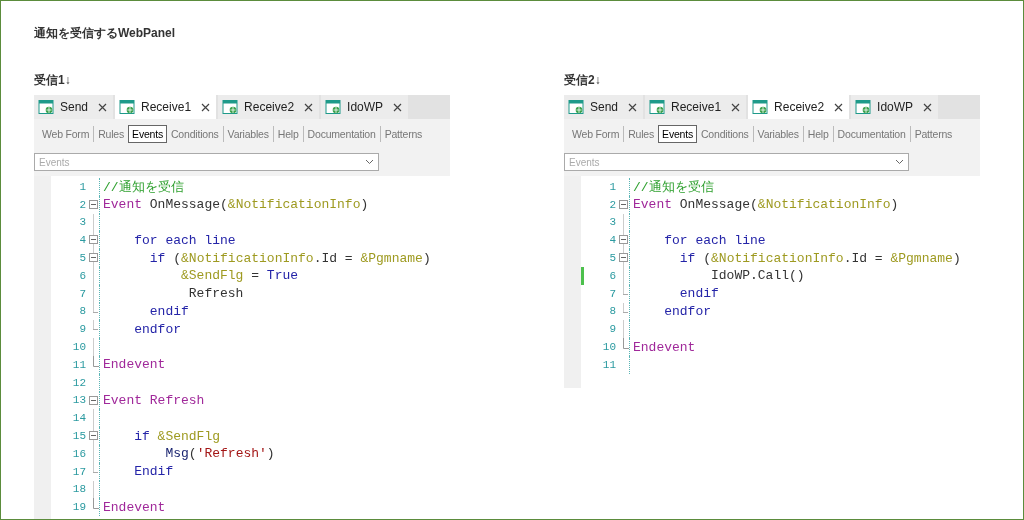 The width and height of the screenshot is (1024, 520). Describe the element at coordinates (289, 258) in the screenshot. I see `code-line: if (&NotificationInfo.Id = &Pgmname)` at that location.